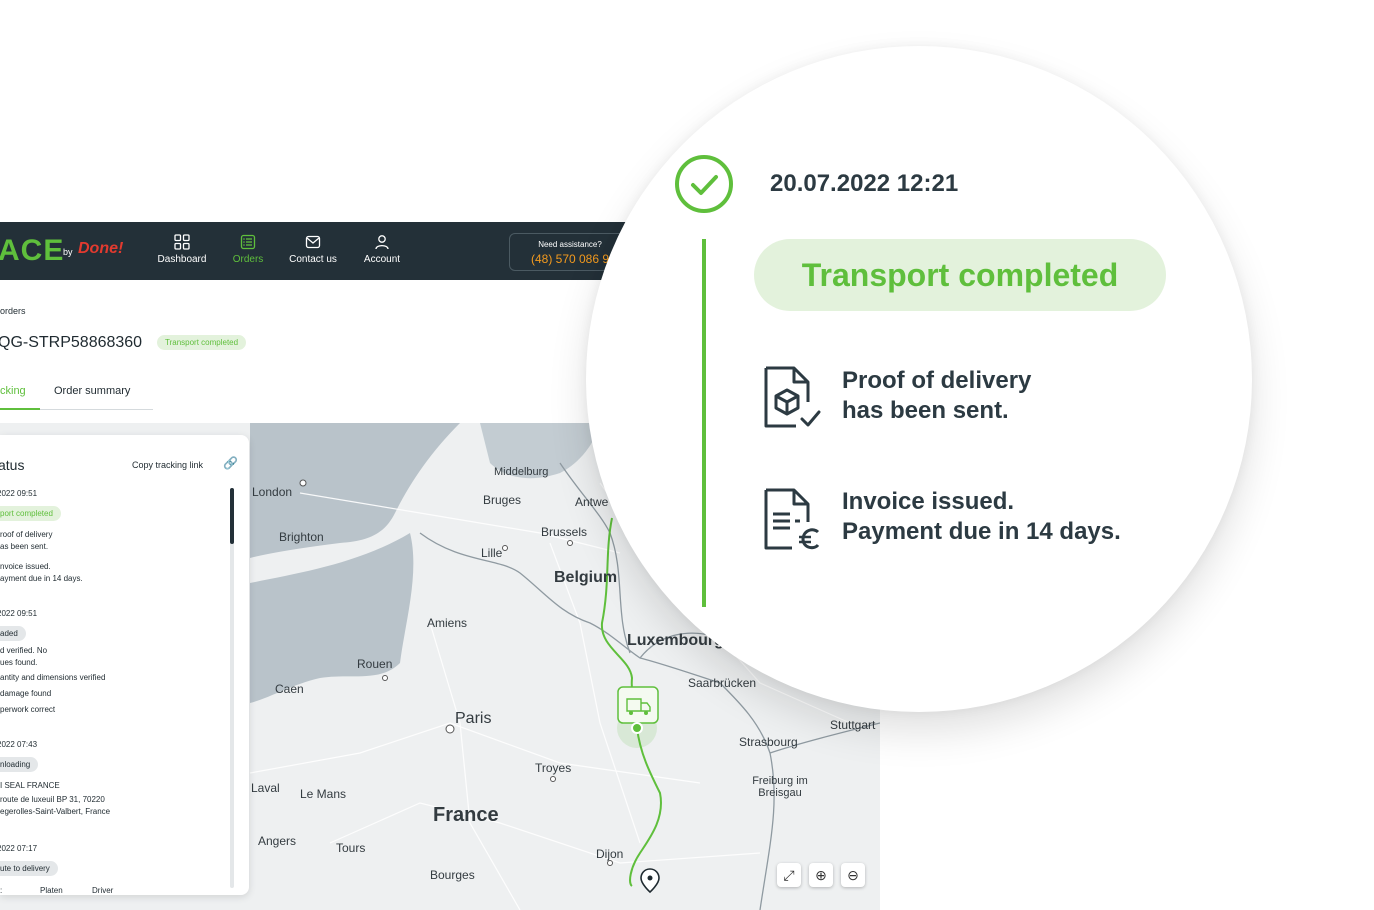  Describe the element at coordinates (265, 788) in the screenshot. I see `map-label-laval: Laval` at that location.